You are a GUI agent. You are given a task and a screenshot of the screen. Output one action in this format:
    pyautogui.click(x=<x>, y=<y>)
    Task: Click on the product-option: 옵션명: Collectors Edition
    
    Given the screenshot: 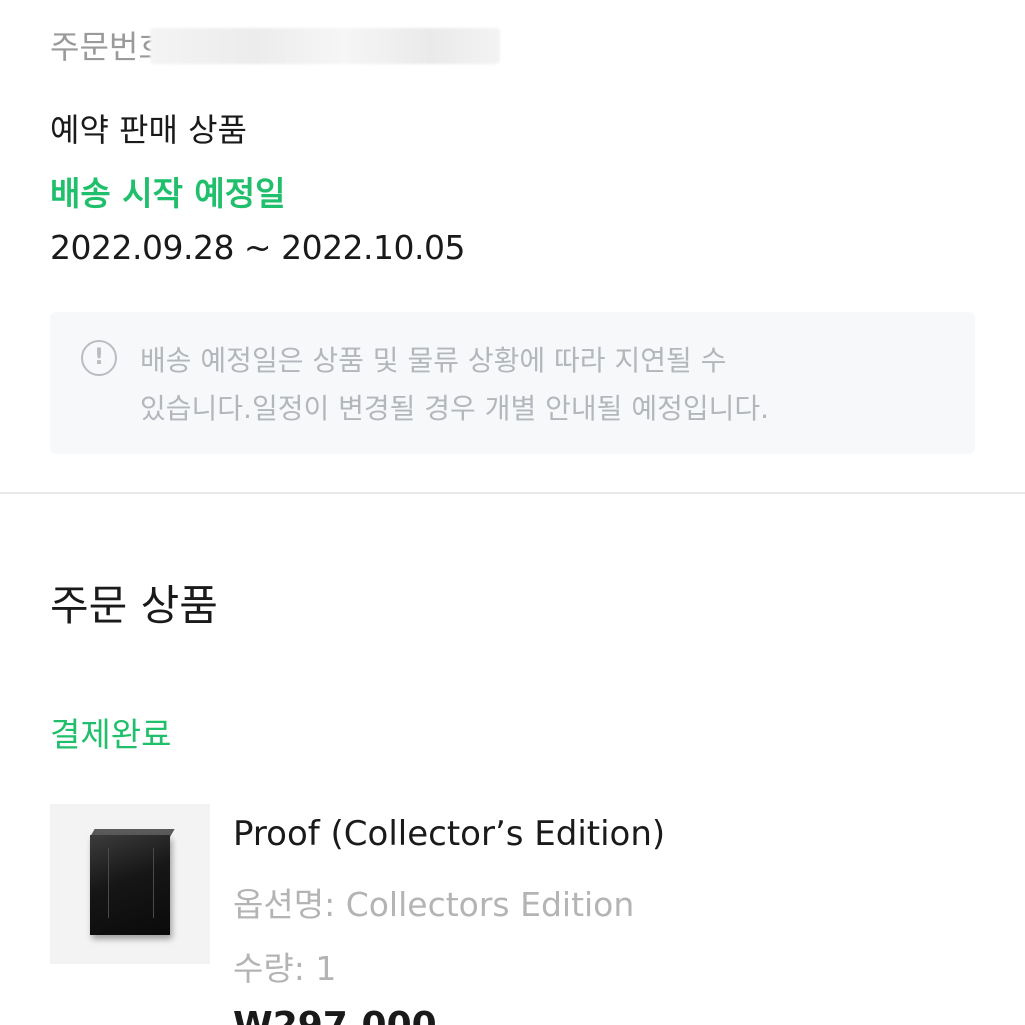 What is the action you would take?
    pyautogui.click(x=433, y=902)
    